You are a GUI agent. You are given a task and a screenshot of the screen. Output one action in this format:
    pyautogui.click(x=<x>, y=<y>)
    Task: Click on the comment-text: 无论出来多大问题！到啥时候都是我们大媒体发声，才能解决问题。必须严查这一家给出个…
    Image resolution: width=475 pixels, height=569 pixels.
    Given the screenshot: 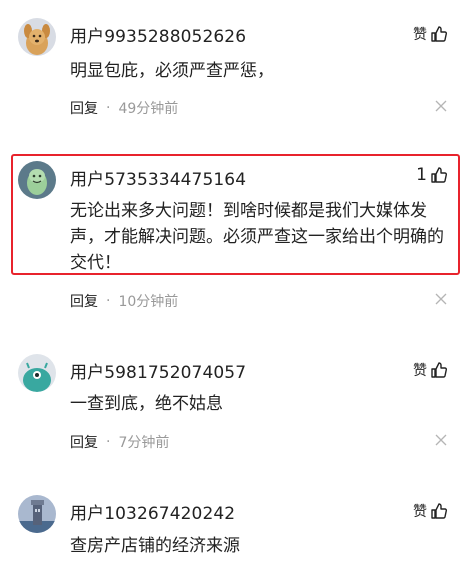 What is the action you would take?
    pyautogui.click(x=257, y=237)
    